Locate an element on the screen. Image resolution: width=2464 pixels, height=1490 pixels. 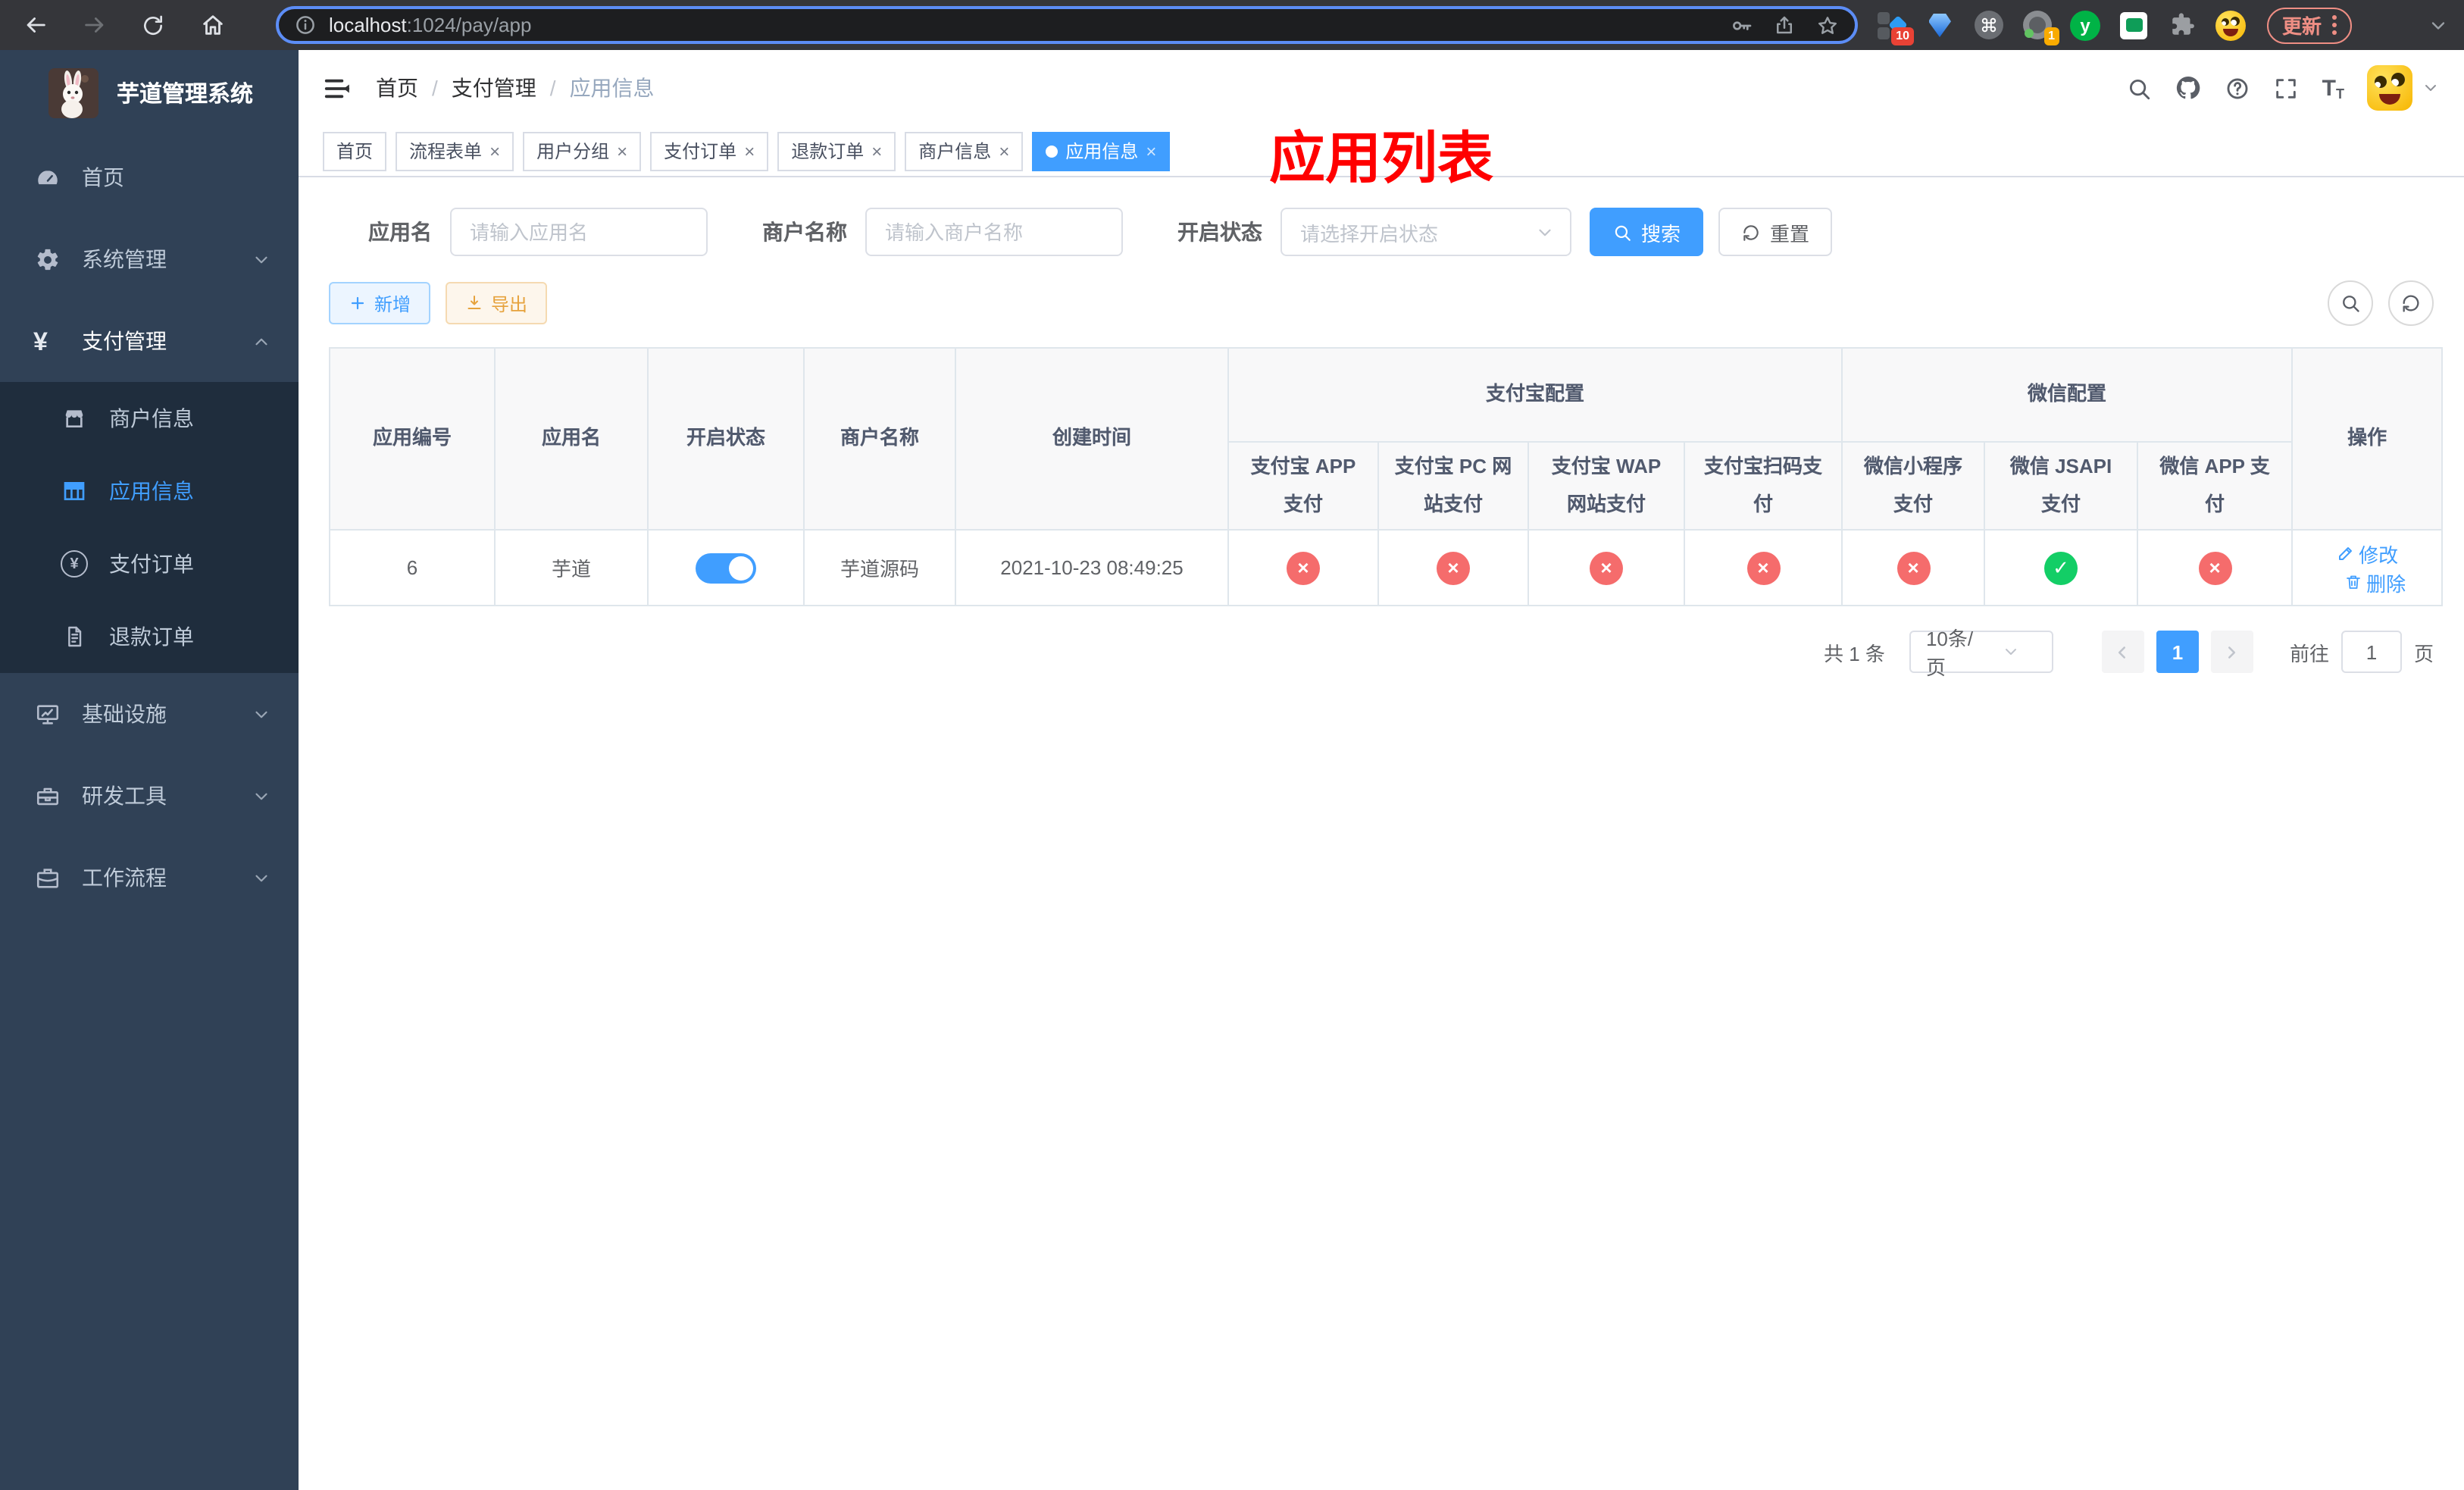
export-button: 导出 is located at coordinates (497, 303).